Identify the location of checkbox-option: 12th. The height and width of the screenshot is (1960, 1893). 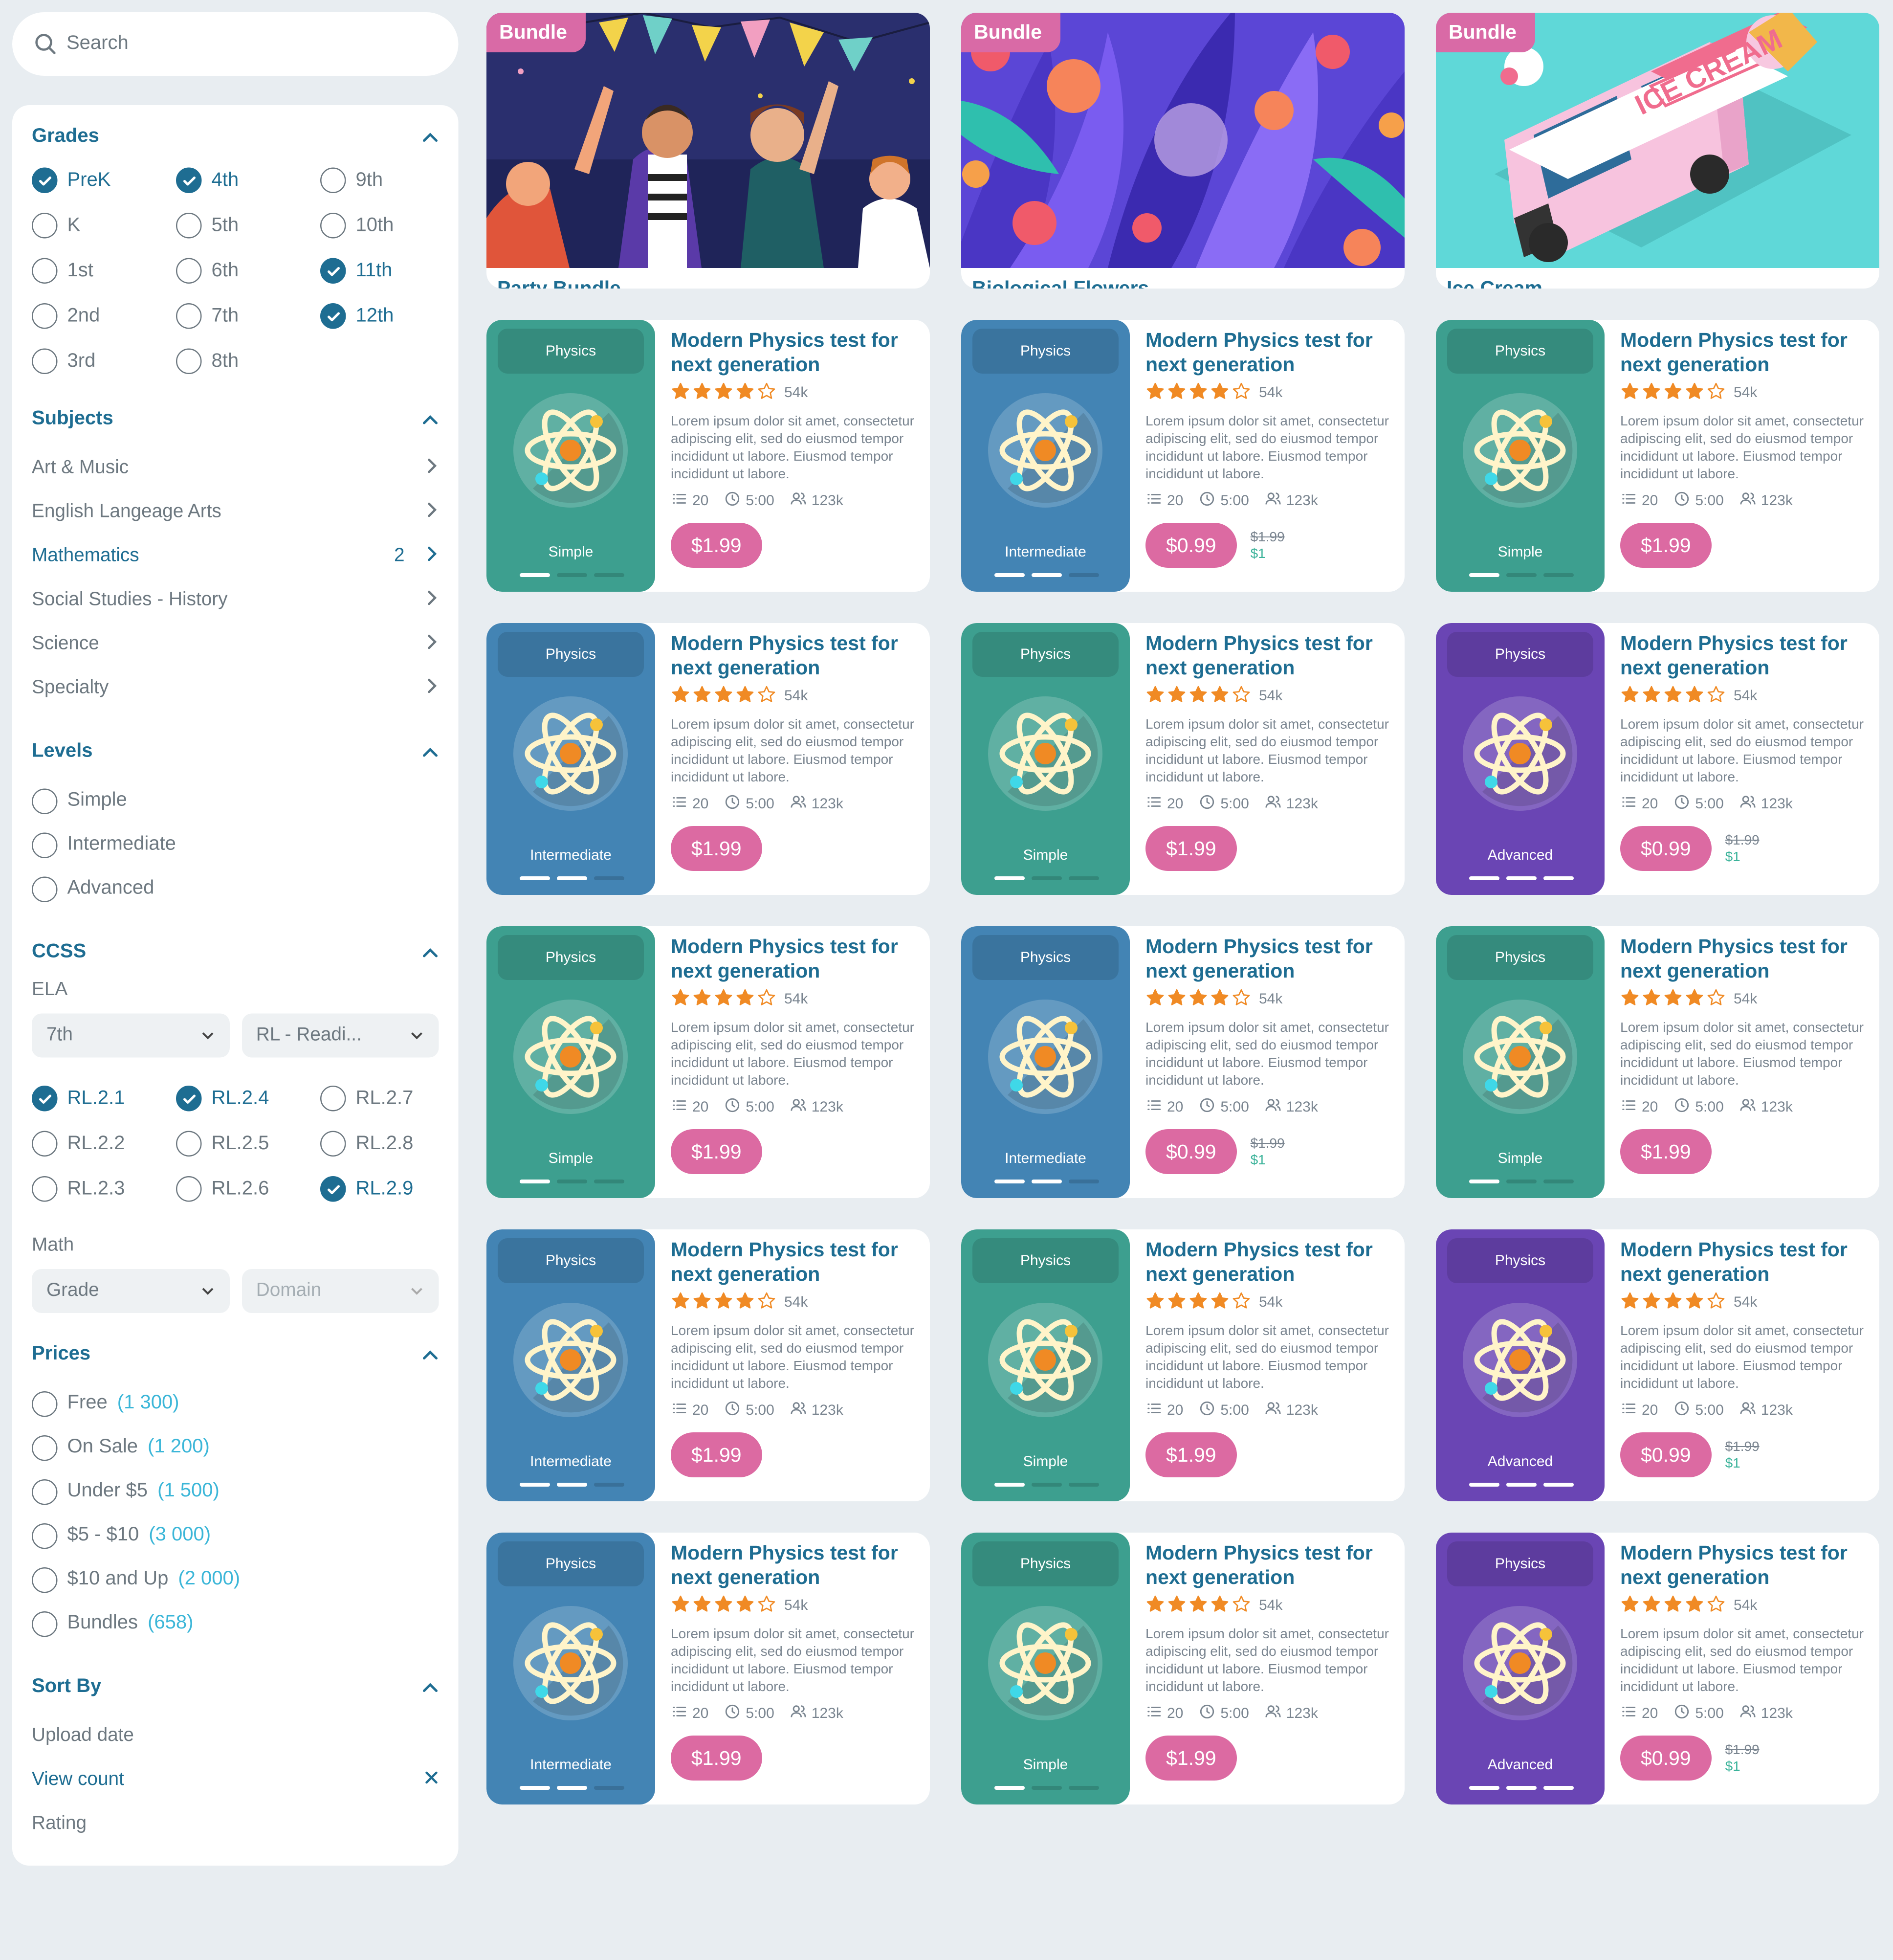
(388, 316).